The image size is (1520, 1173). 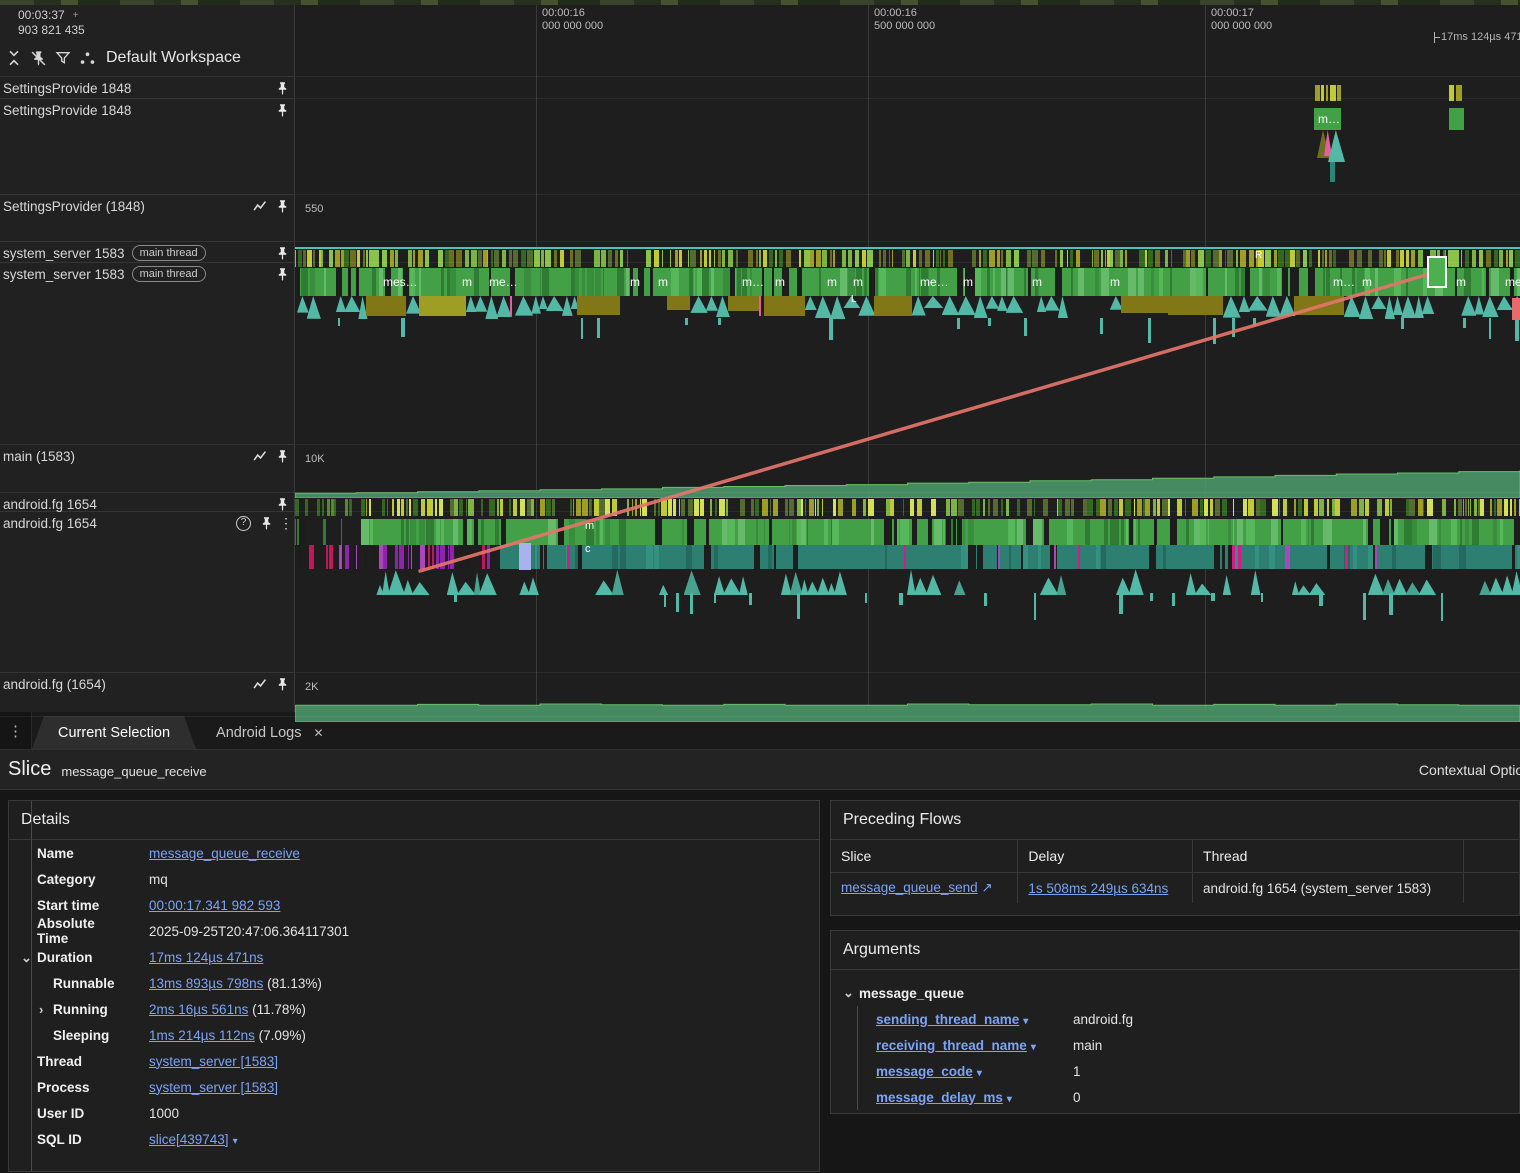 I want to click on slice-gap, so click(x=1047, y=532).